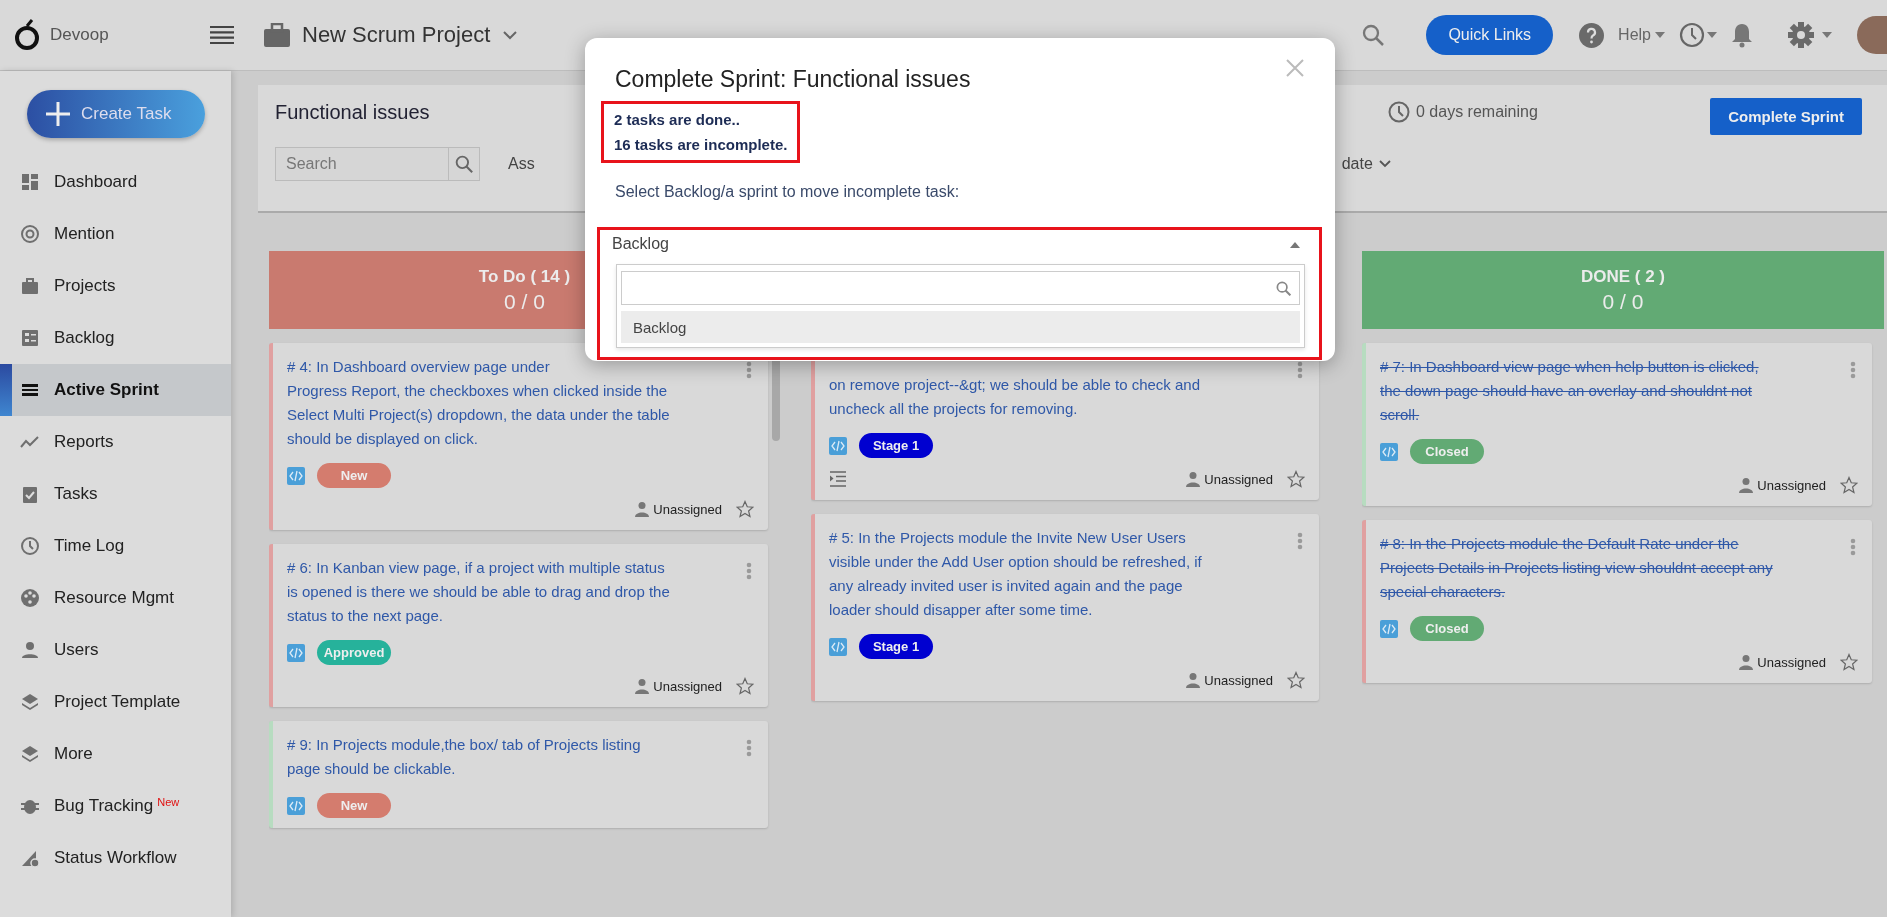 The image size is (1887, 917). What do you see at coordinates (30, 494) in the screenshot?
I see `clipboard-check-icon` at bounding box center [30, 494].